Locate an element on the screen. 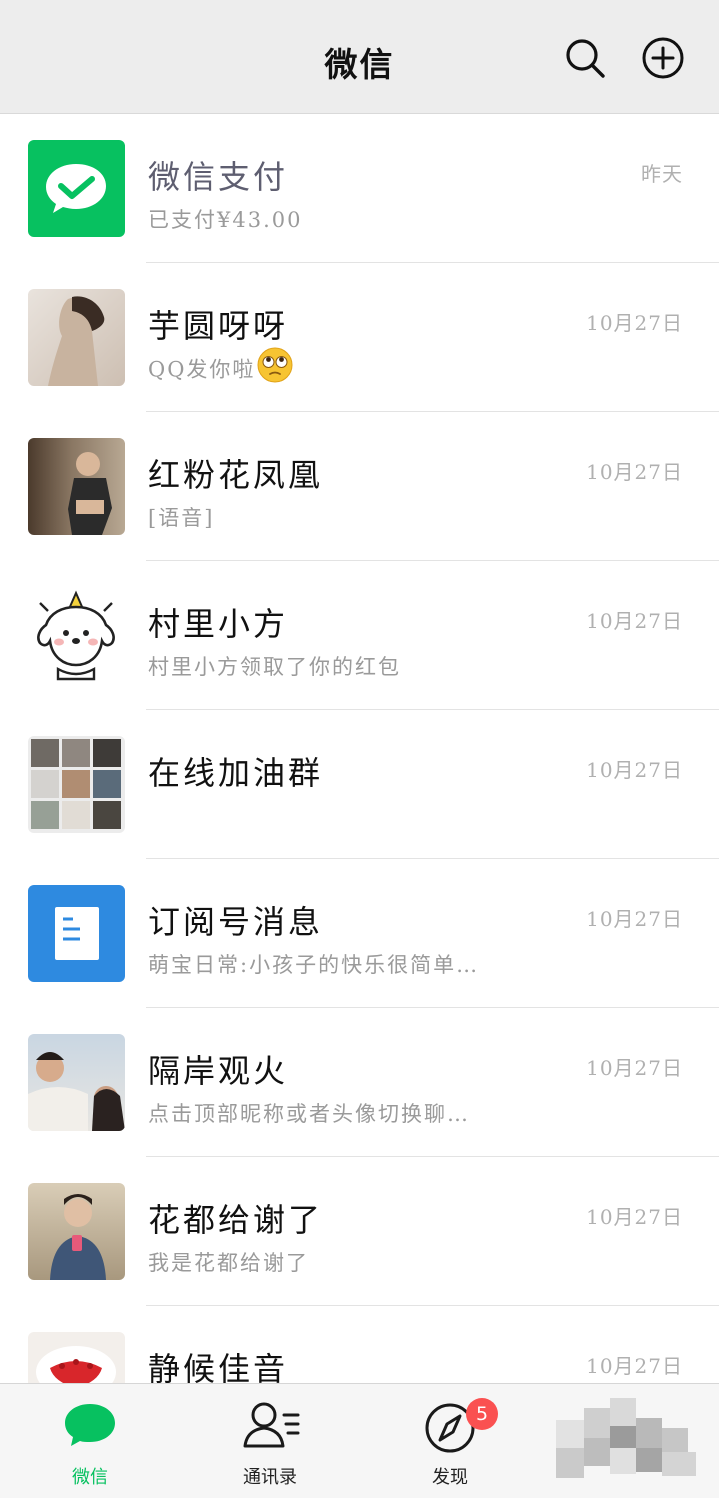 This screenshot has width=719, height=1498. tab-chats: 微信 is located at coordinates (90, 1441).